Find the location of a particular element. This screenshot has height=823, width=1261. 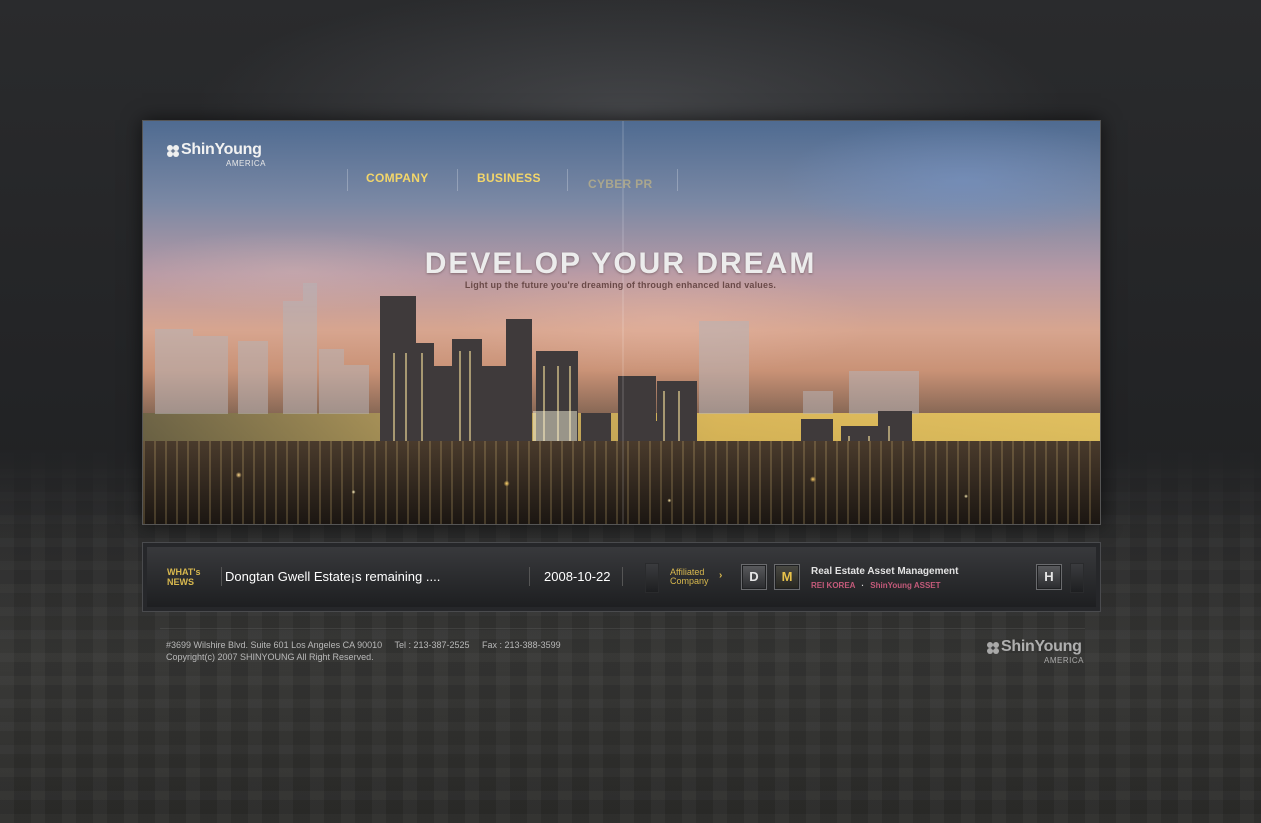

footer-divider is located at coordinates (622, 628).